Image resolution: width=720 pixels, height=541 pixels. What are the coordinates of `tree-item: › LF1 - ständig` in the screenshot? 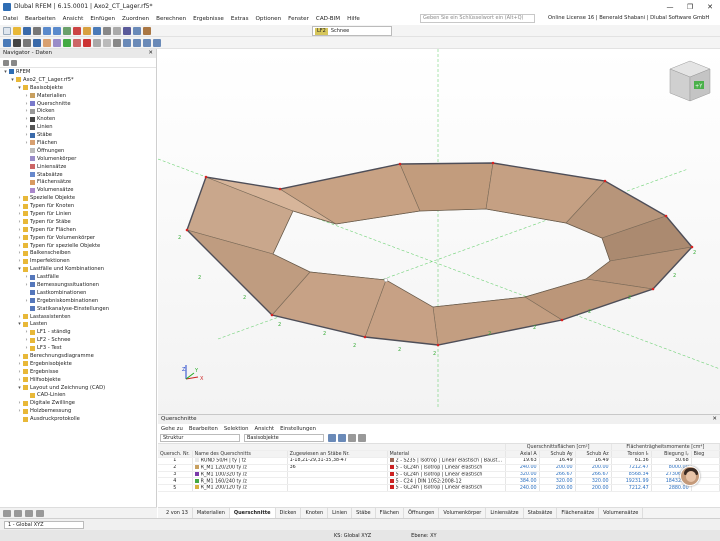 It's located at (78, 332).